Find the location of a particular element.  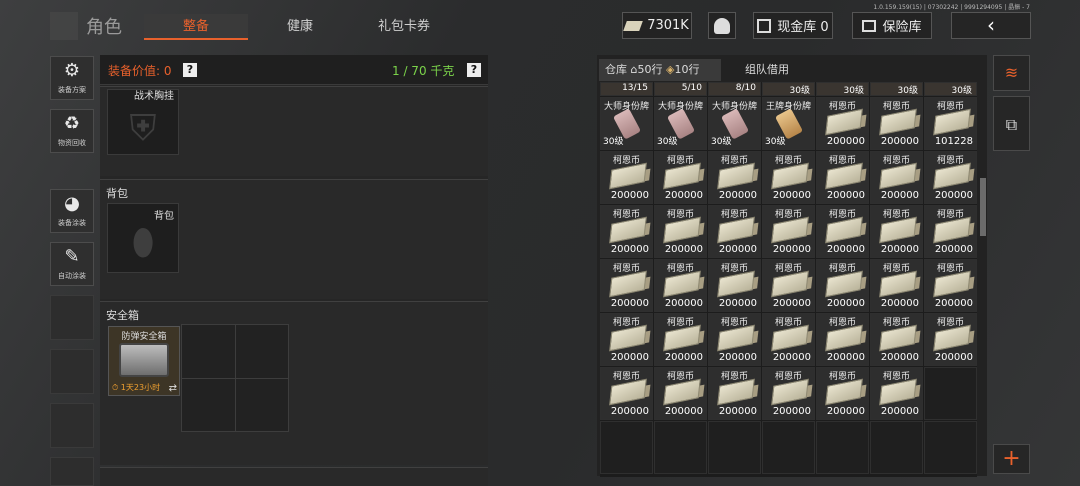

weight-label: 1 / 70 千克 is located at coordinates (423, 71).